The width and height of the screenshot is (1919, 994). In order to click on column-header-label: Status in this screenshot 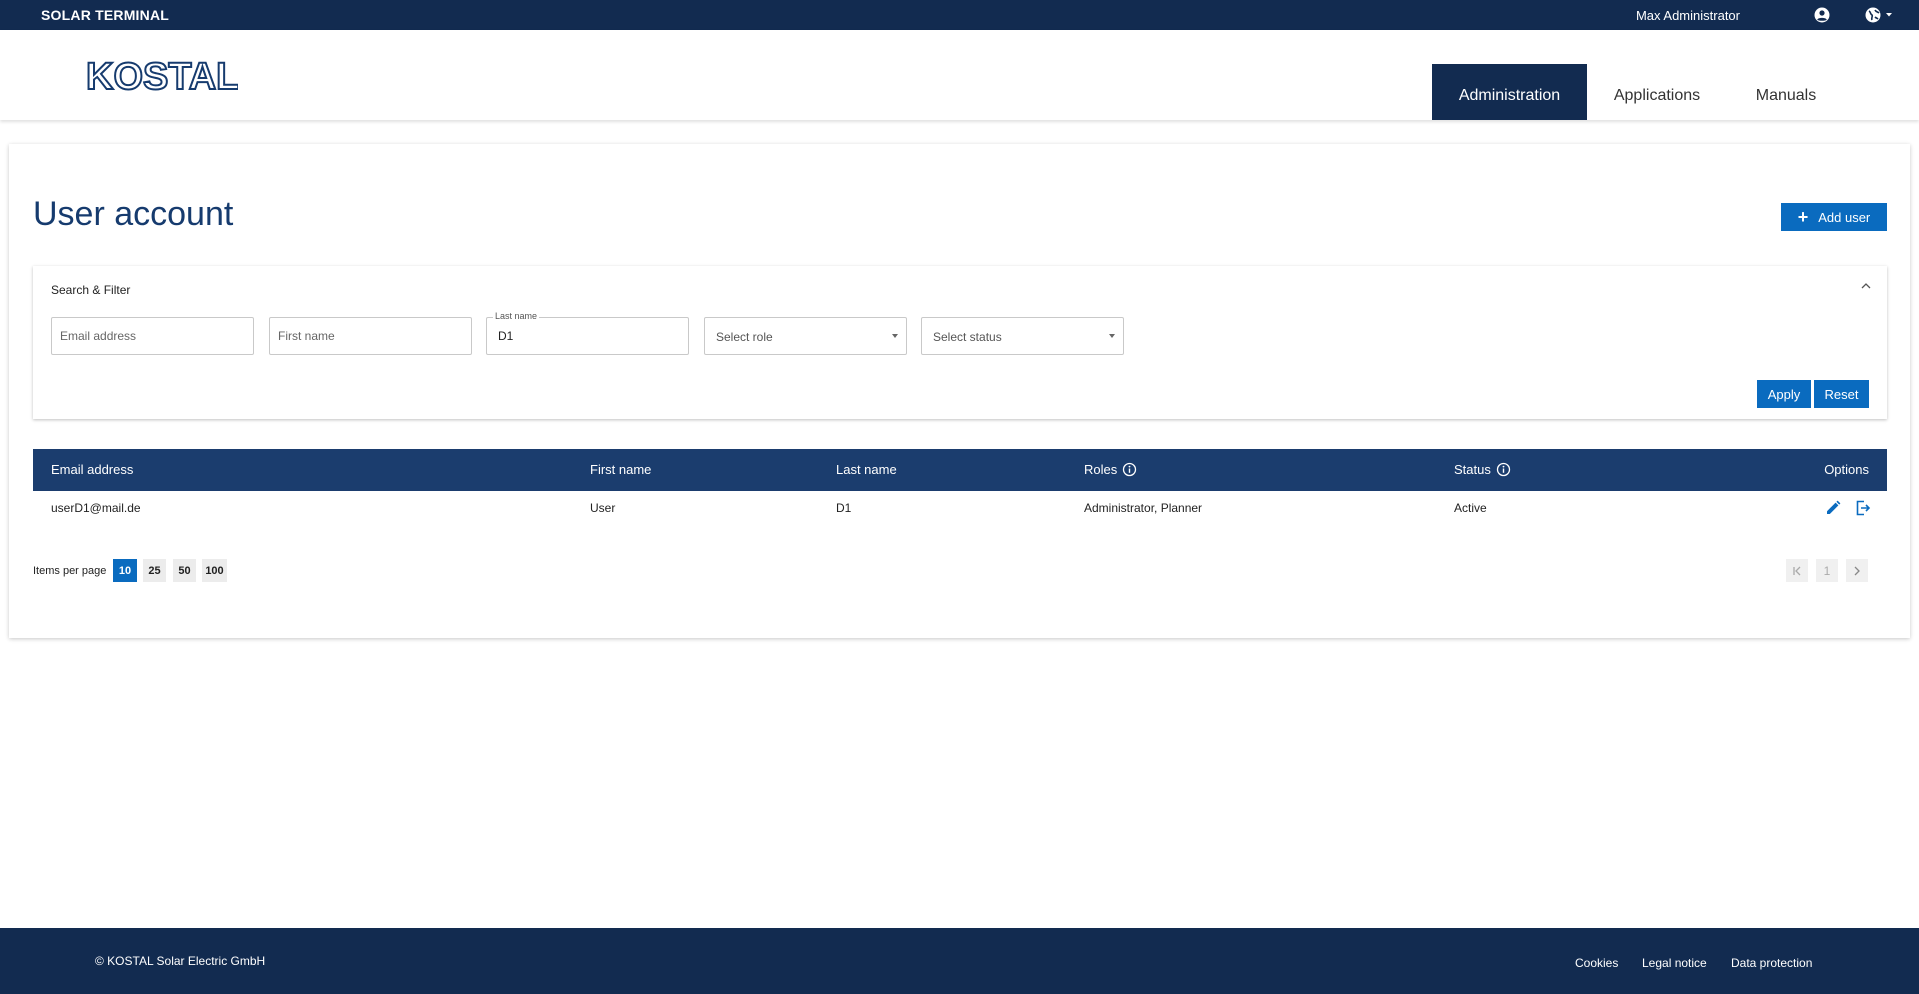, I will do `click(1472, 469)`.